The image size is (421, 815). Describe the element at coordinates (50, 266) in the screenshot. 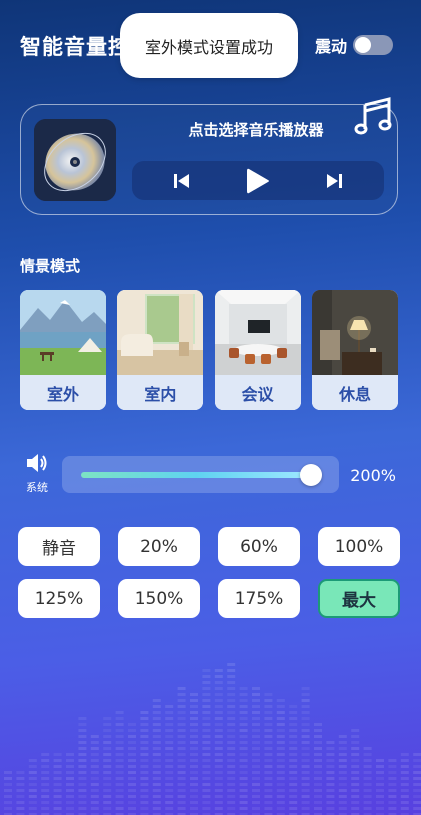

I see `scene-mode-heading: 情景模式` at that location.